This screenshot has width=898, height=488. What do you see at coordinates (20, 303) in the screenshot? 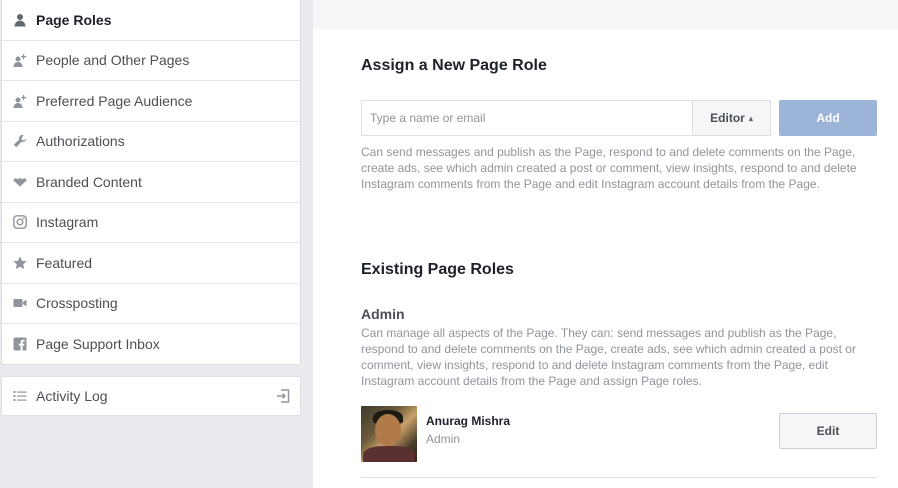
I see `video-camera-icon` at bounding box center [20, 303].